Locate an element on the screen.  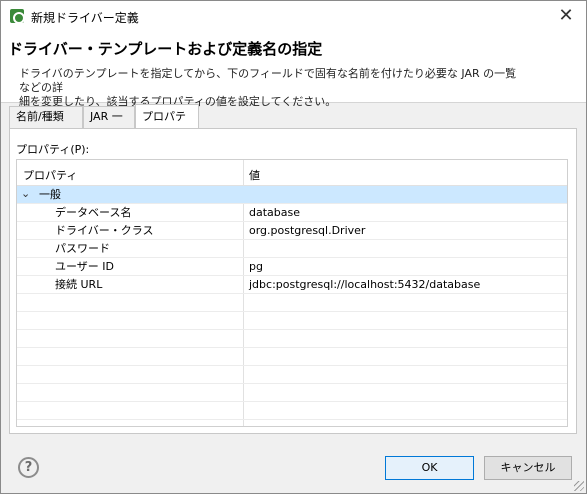
resize-grip is located at coordinates (579, 486).